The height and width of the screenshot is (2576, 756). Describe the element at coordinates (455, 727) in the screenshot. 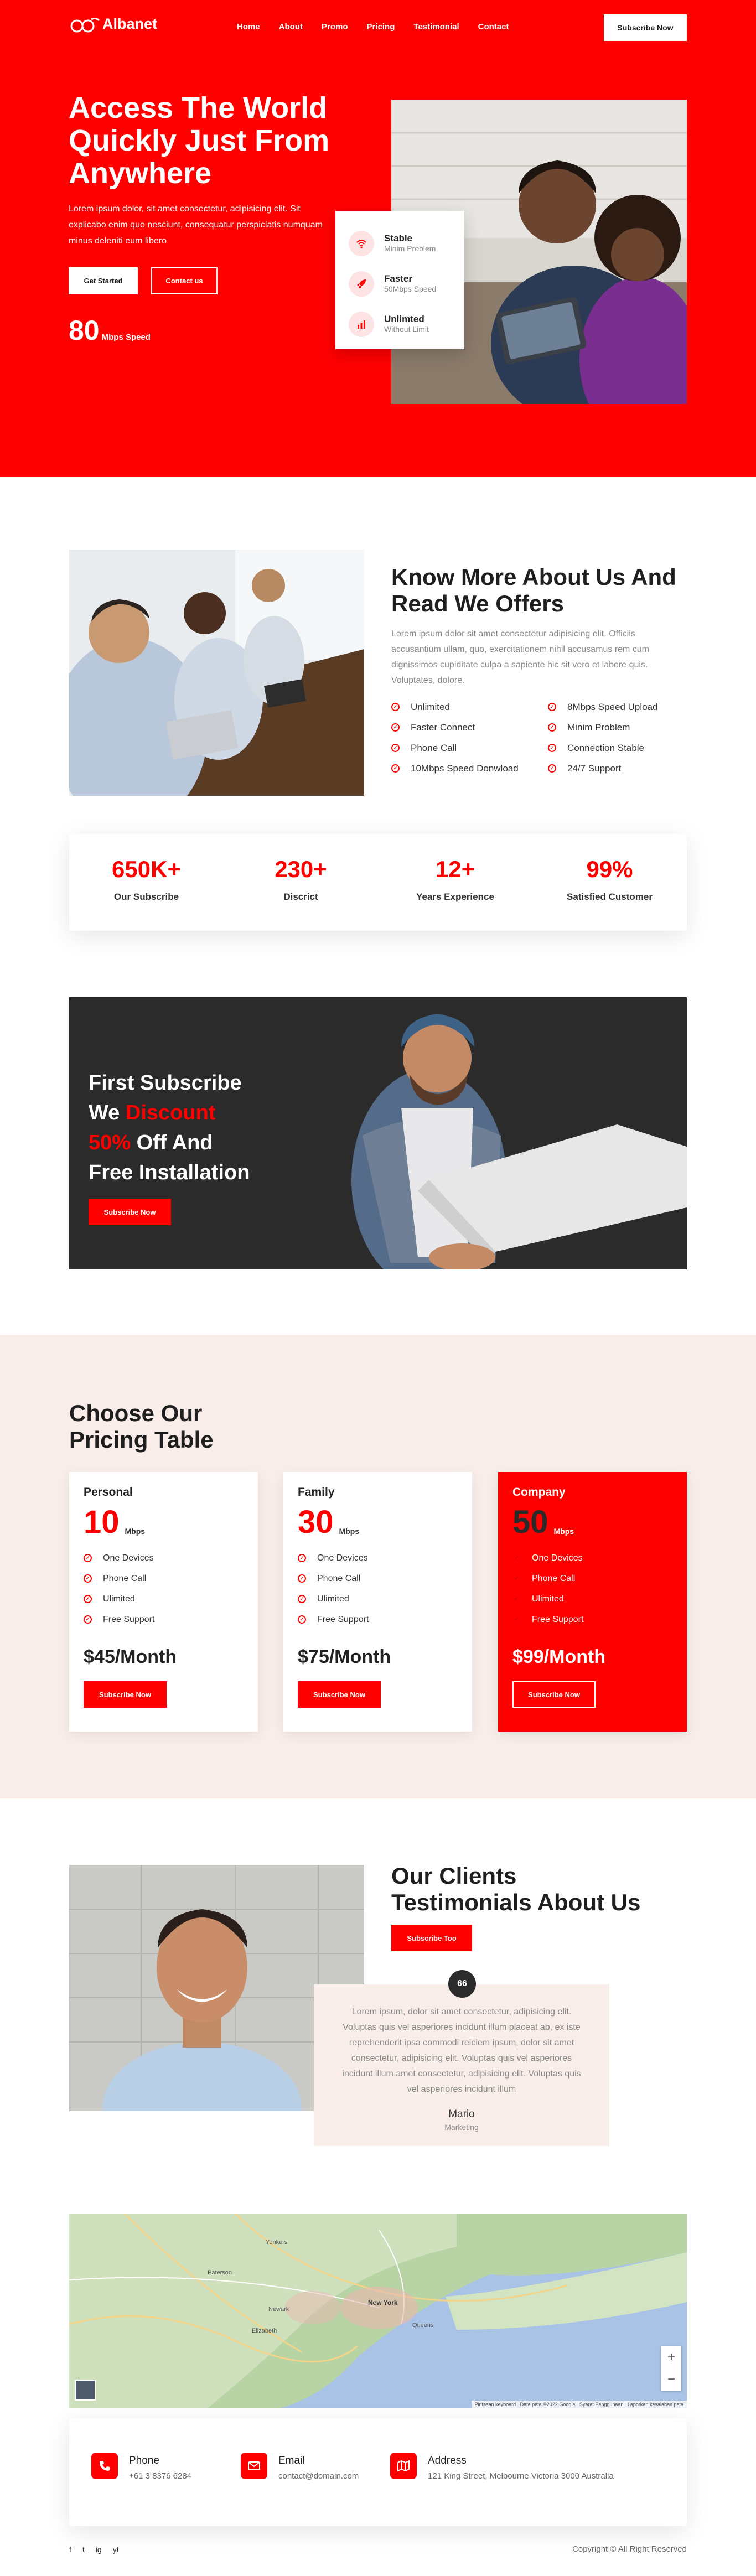

I see `list-item: ✓ Faster Connect` at that location.